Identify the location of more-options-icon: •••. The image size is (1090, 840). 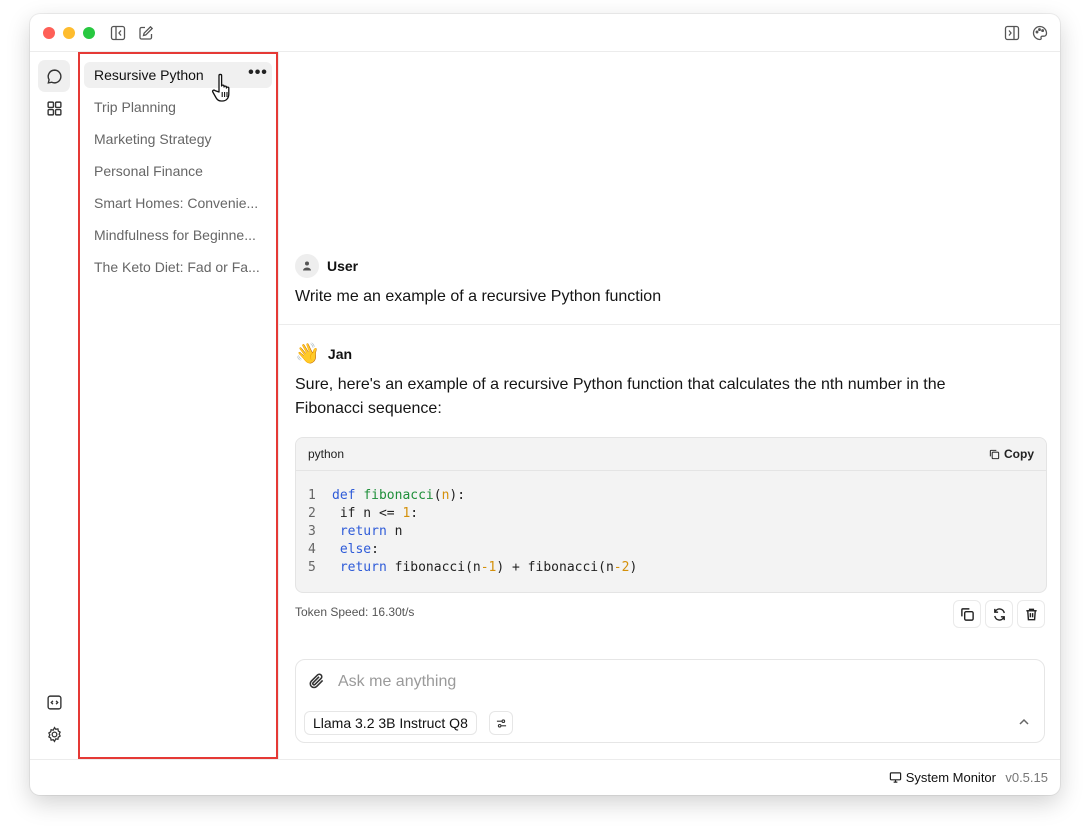
(258, 75).